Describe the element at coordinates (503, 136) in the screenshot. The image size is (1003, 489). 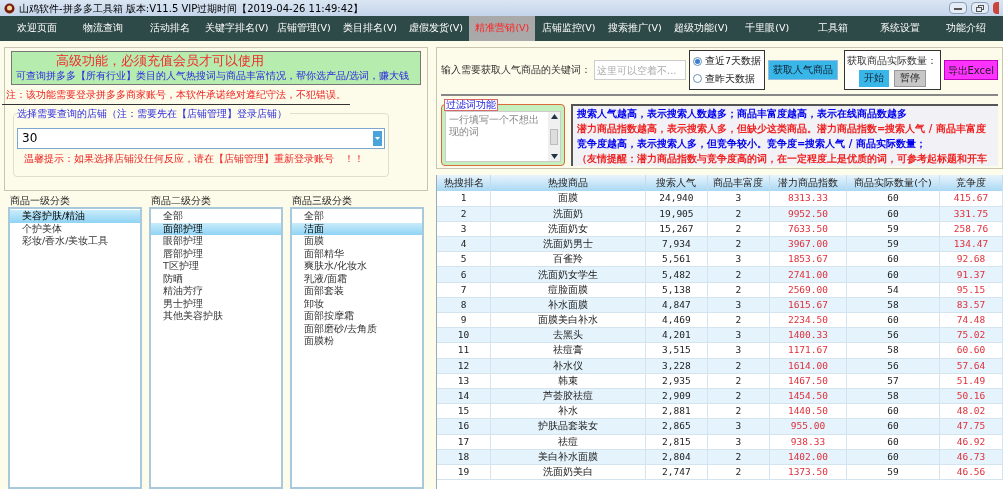
I see `filter-textarea: 一行填写一个不想出现的词` at that location.